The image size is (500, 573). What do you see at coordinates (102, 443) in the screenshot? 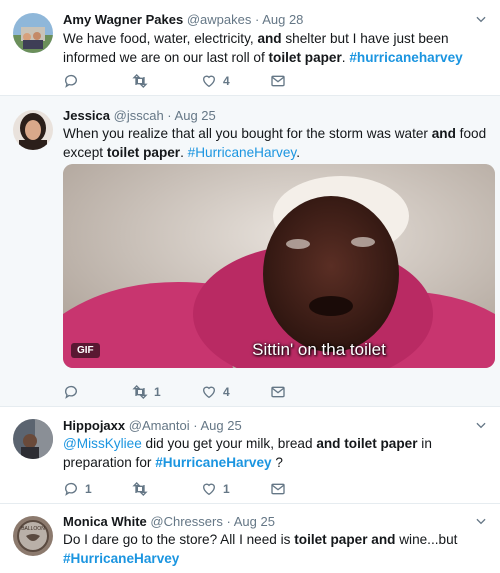
I see `mention-link: @MissKyliee` at bounding box center [102, 443].